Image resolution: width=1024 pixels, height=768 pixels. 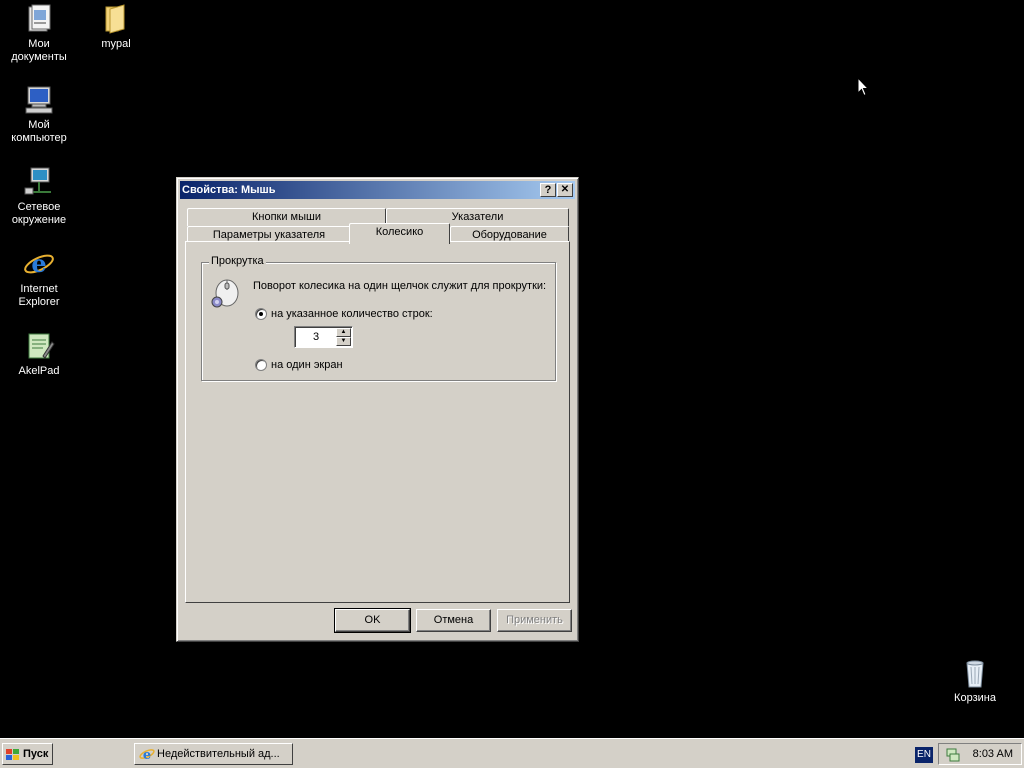 What do you see at coordinates (116, 19) in the screenshot?
I see `folder-icon` at bounding box center [116, 19].